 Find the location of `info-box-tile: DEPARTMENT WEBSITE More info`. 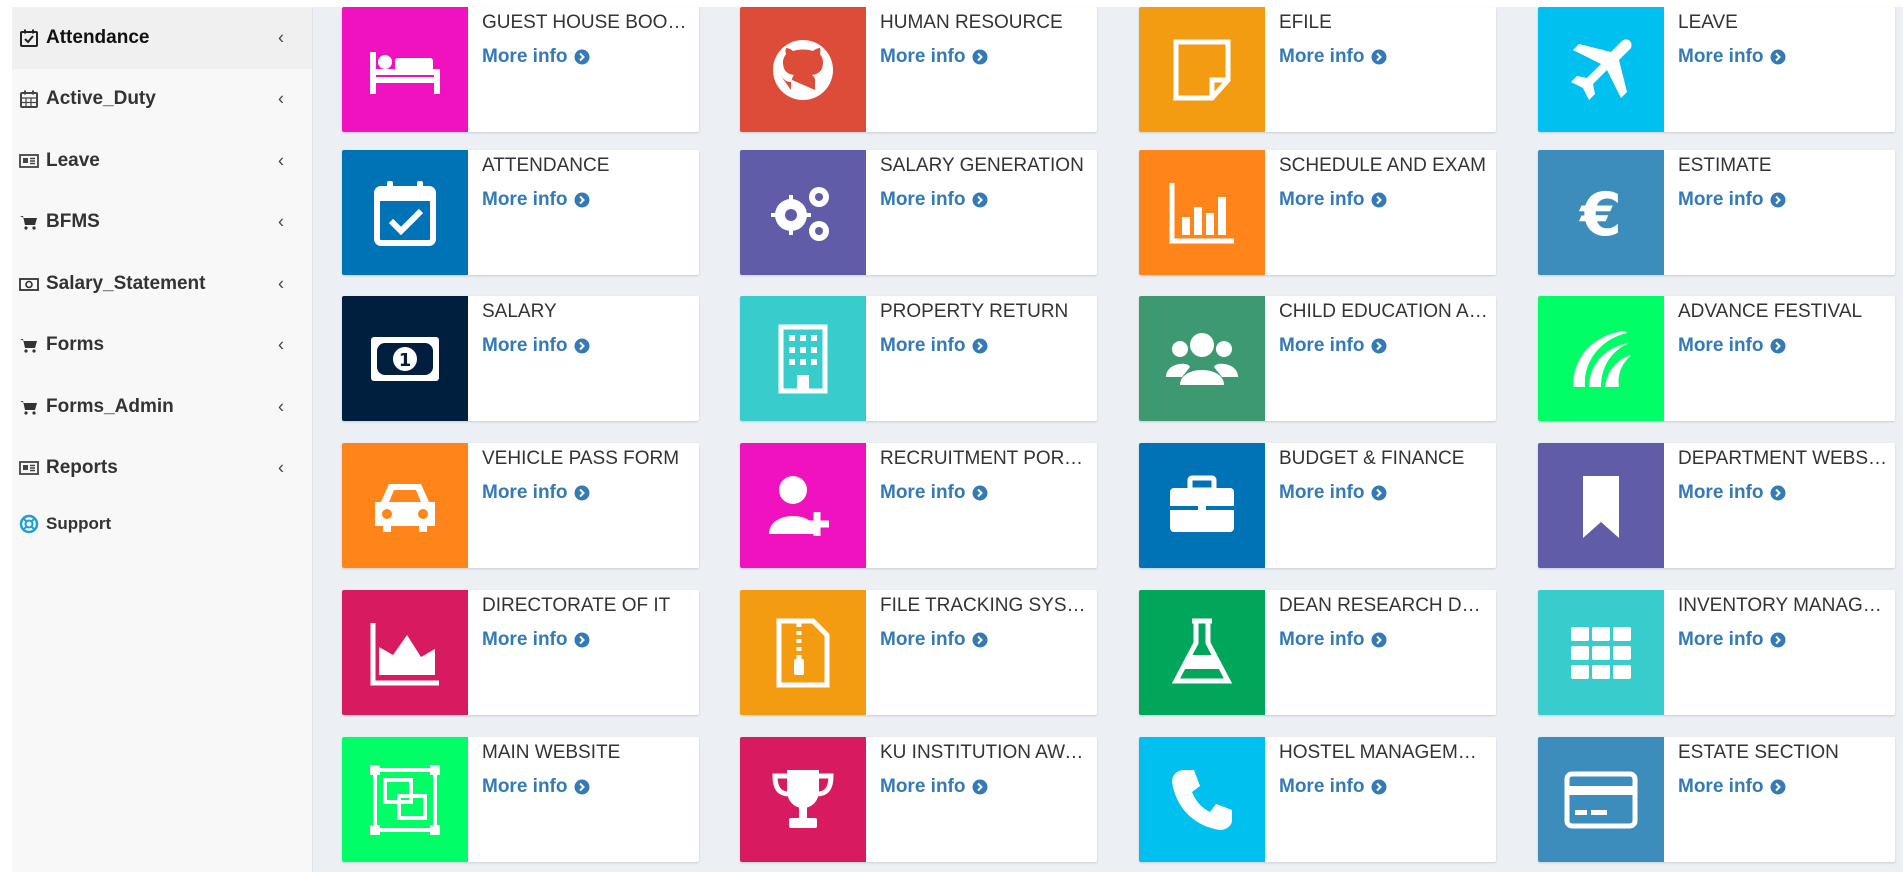

info-box-tile: DEPARTMENT WEBSITE More info is located at coordinates (1716, 505).